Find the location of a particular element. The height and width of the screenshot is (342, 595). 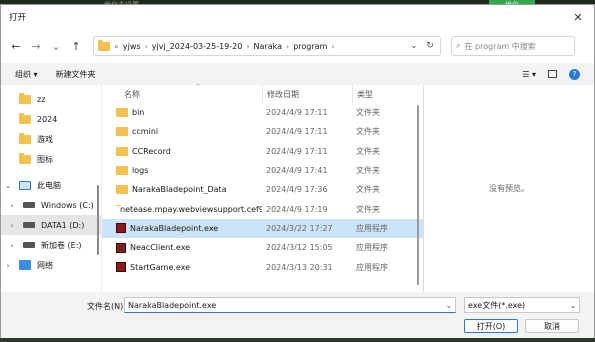

file-row: StartGame.exe 2024/3/13 20:31 应用程序 is located at coordinates (262, 266).